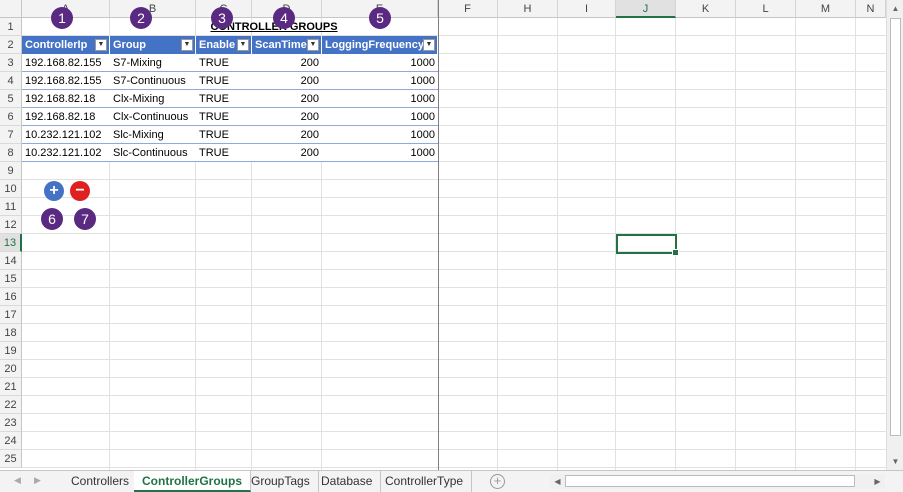 This screenshot has width=903, height=492. I want to click on row-header: 13, so click(11, 243).